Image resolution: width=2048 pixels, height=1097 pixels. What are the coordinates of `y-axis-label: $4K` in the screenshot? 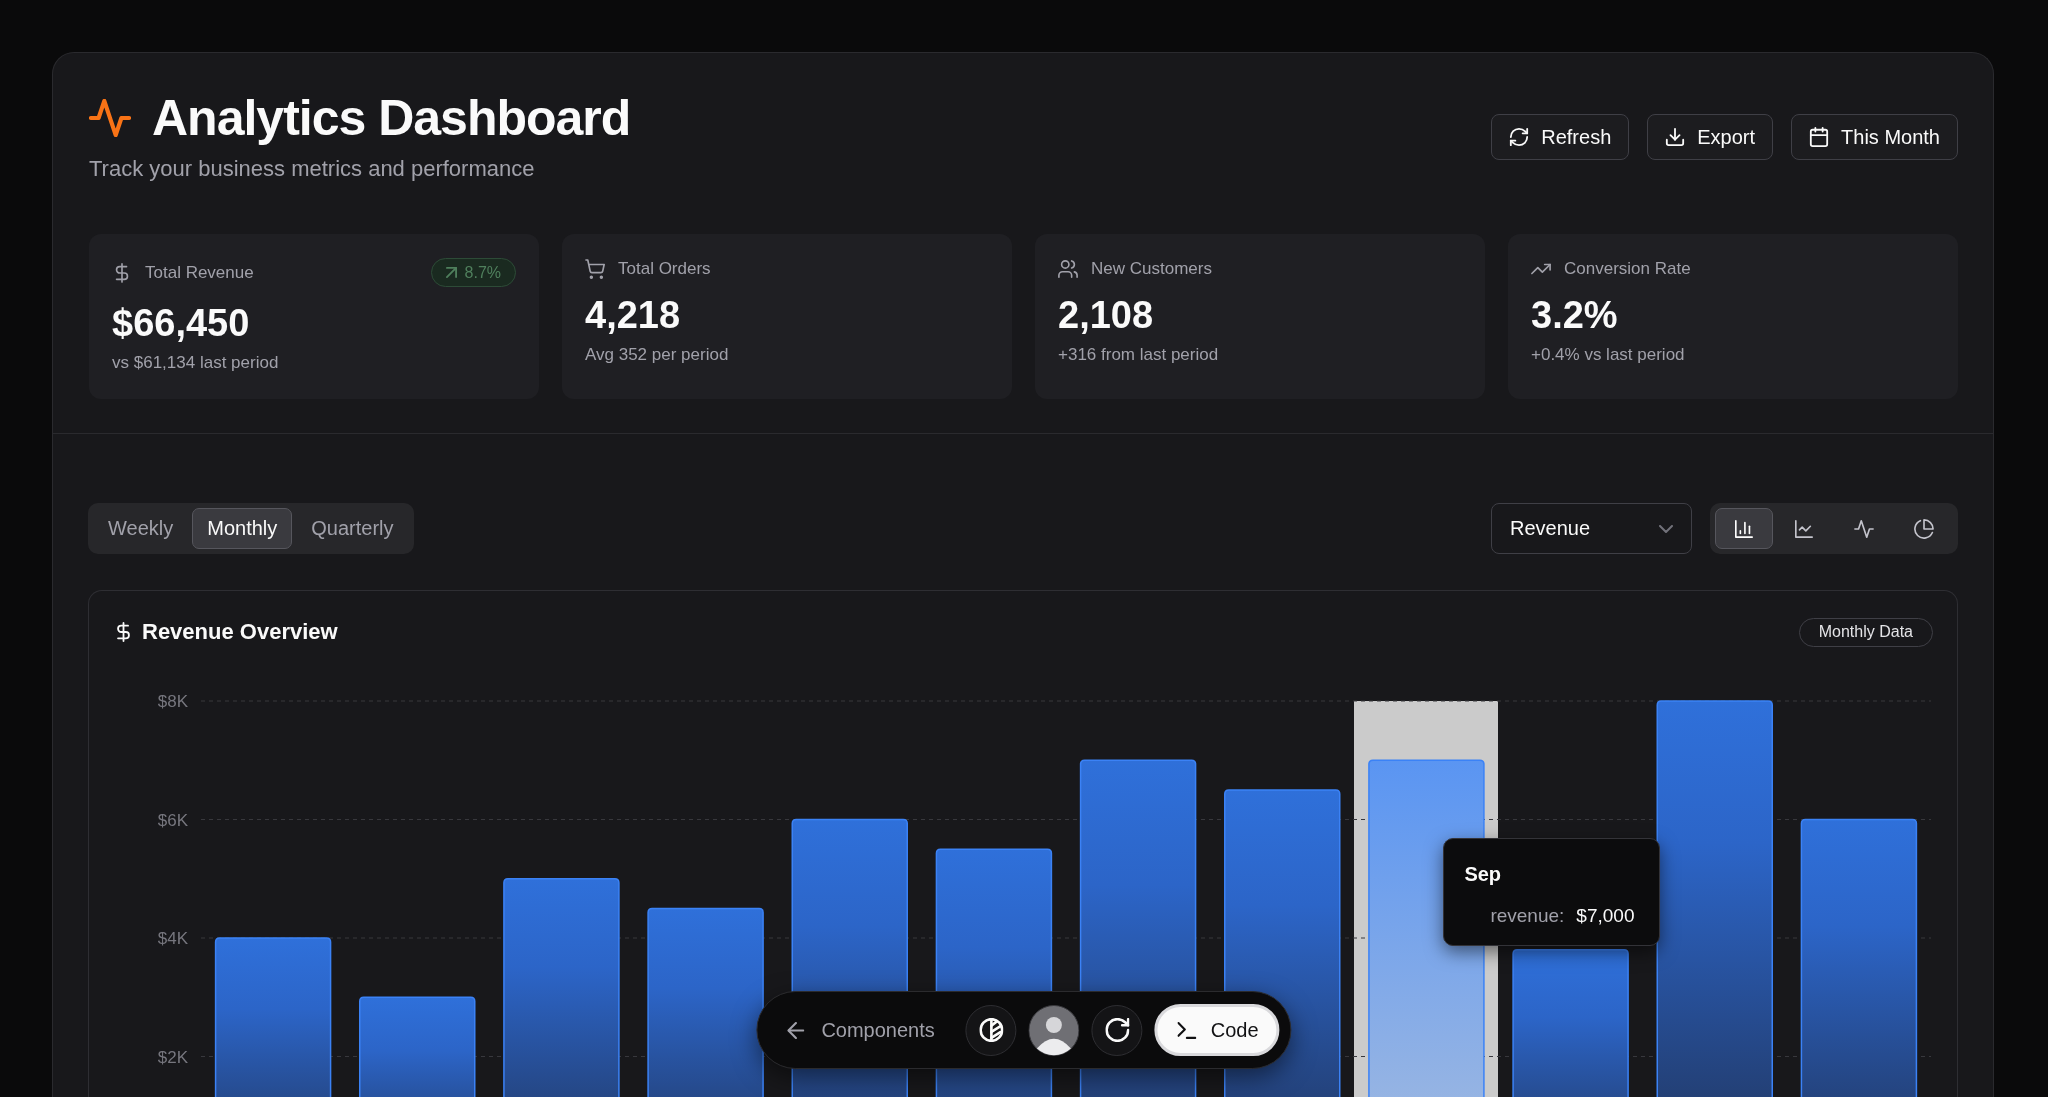 It's located at (172, 938).